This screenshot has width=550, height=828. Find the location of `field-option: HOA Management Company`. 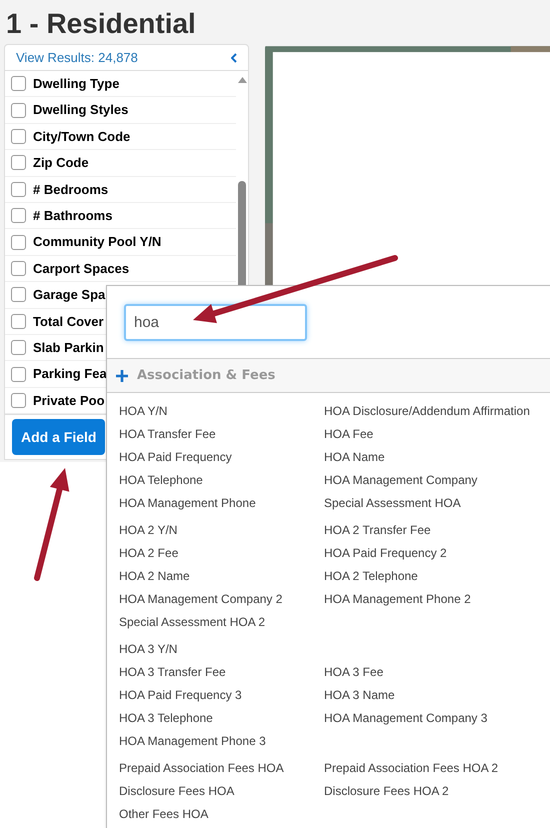

field-option: HOA Management Company is located at coordinates (401, 479).